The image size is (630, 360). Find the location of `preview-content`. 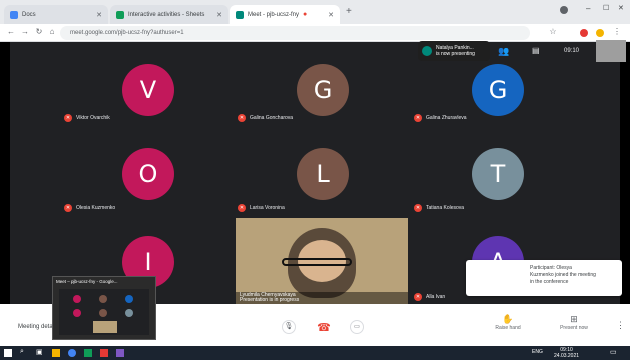

preview-content is located at coordinates (104, 312).